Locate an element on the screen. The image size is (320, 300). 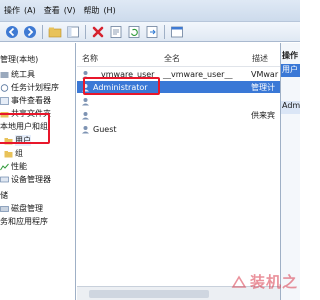
column-header-fullname: 全名 is located at coordinates (203, 58).